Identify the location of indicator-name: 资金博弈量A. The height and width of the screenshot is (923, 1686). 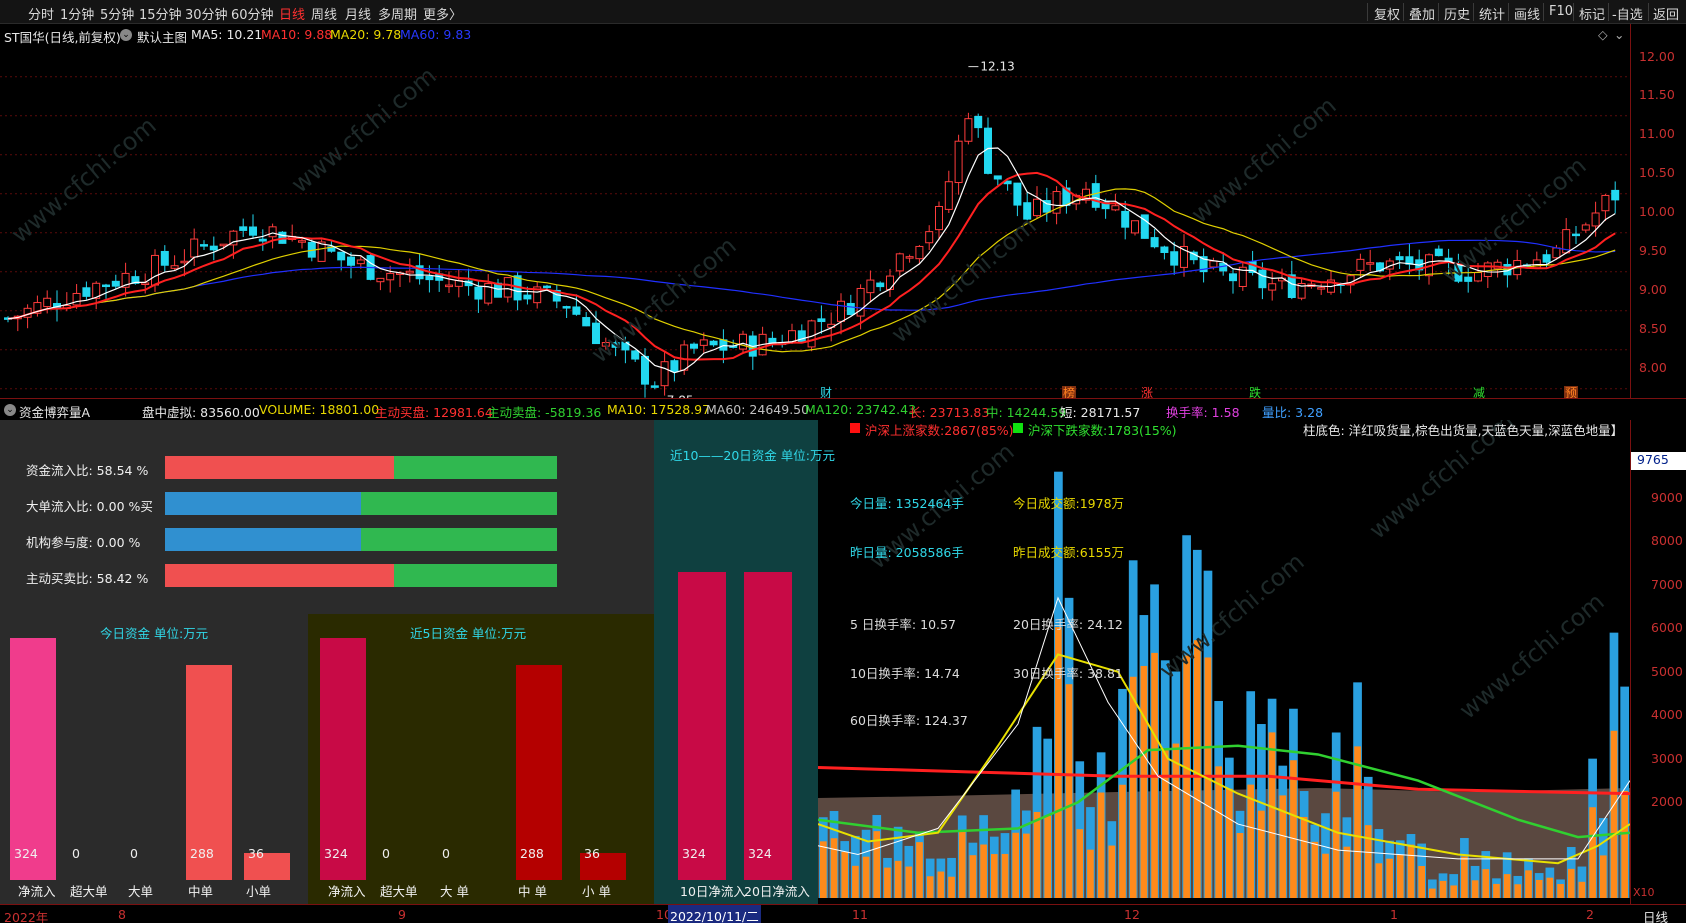
(54, 411).